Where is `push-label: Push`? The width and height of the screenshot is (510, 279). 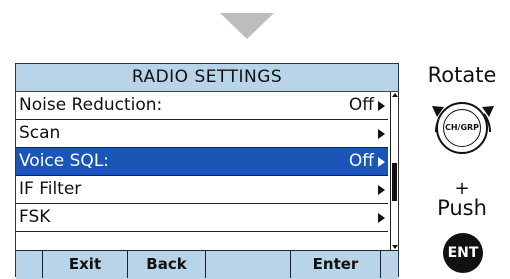
push-label: Push is located at coordinates (462, 208).